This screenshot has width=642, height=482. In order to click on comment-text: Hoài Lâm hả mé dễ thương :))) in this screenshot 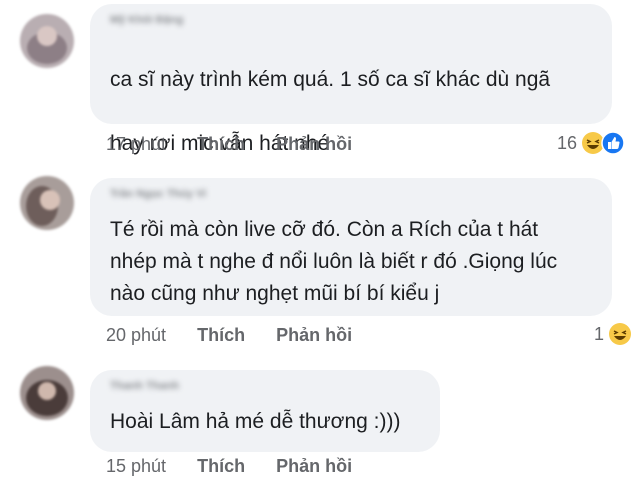, I will do `click(255, 421)`.